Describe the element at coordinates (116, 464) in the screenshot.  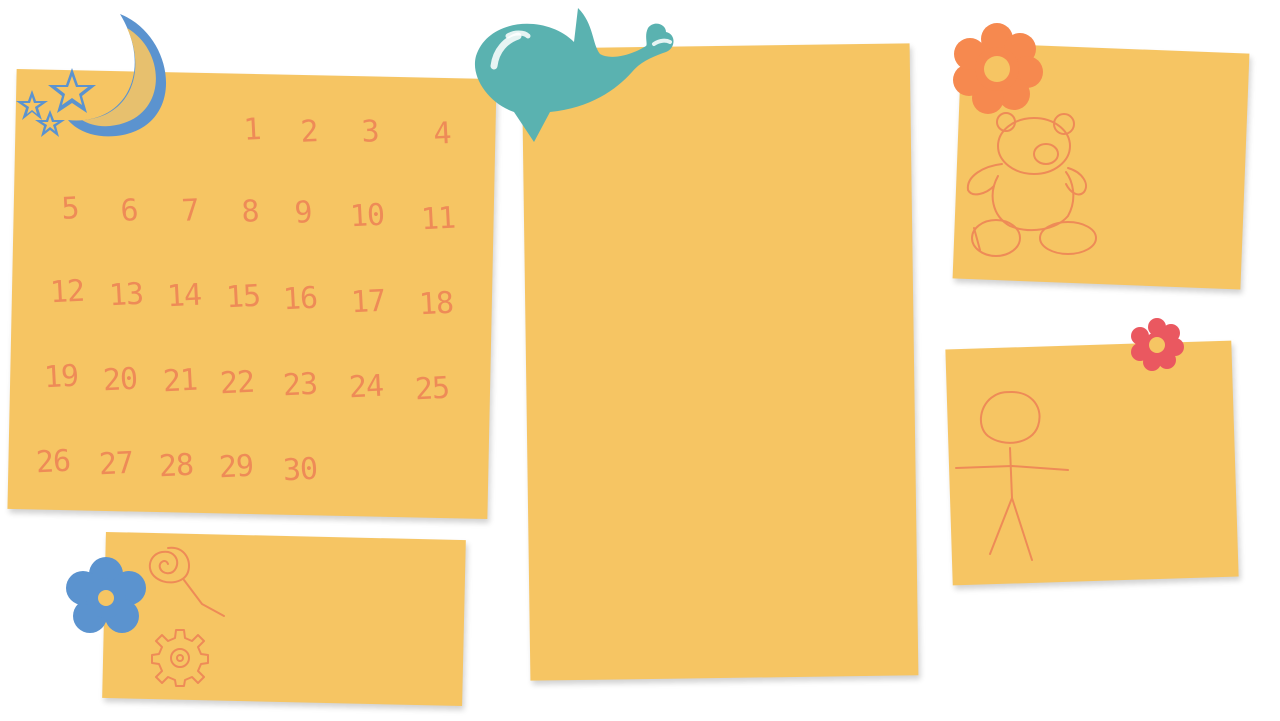
I see `calendar-day: 27` at that location.